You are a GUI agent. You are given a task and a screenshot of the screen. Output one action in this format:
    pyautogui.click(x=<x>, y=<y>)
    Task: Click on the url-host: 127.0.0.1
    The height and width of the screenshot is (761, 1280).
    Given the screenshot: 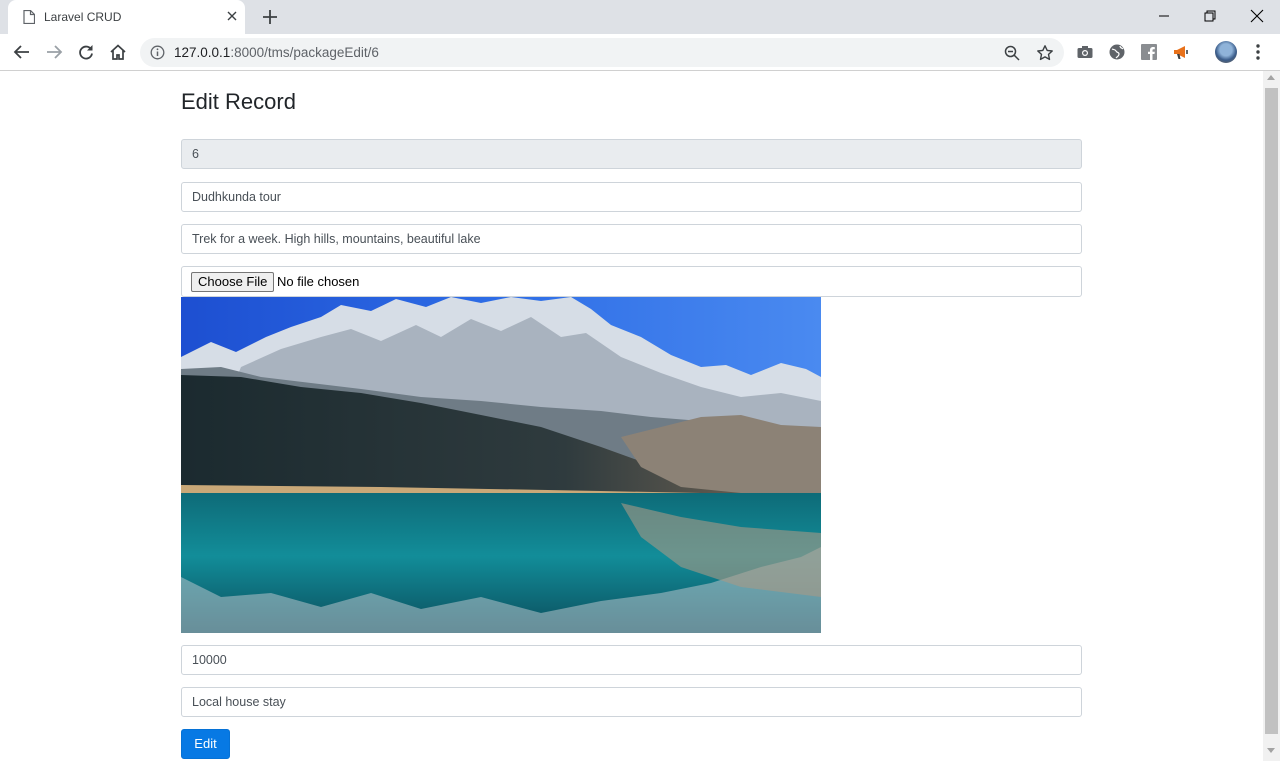 What is the action you would take?
    pyautogui.click(x=202, y=52)
    